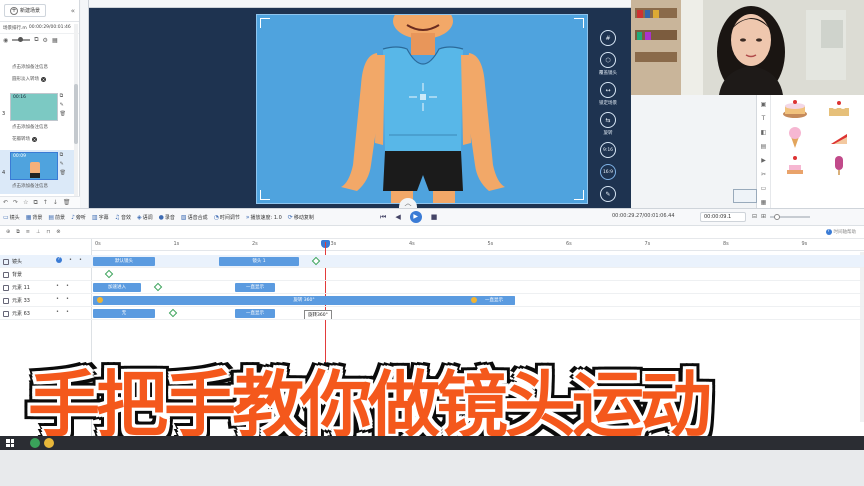  I want to click on merge-icon: ⊓, so click(48, 232).